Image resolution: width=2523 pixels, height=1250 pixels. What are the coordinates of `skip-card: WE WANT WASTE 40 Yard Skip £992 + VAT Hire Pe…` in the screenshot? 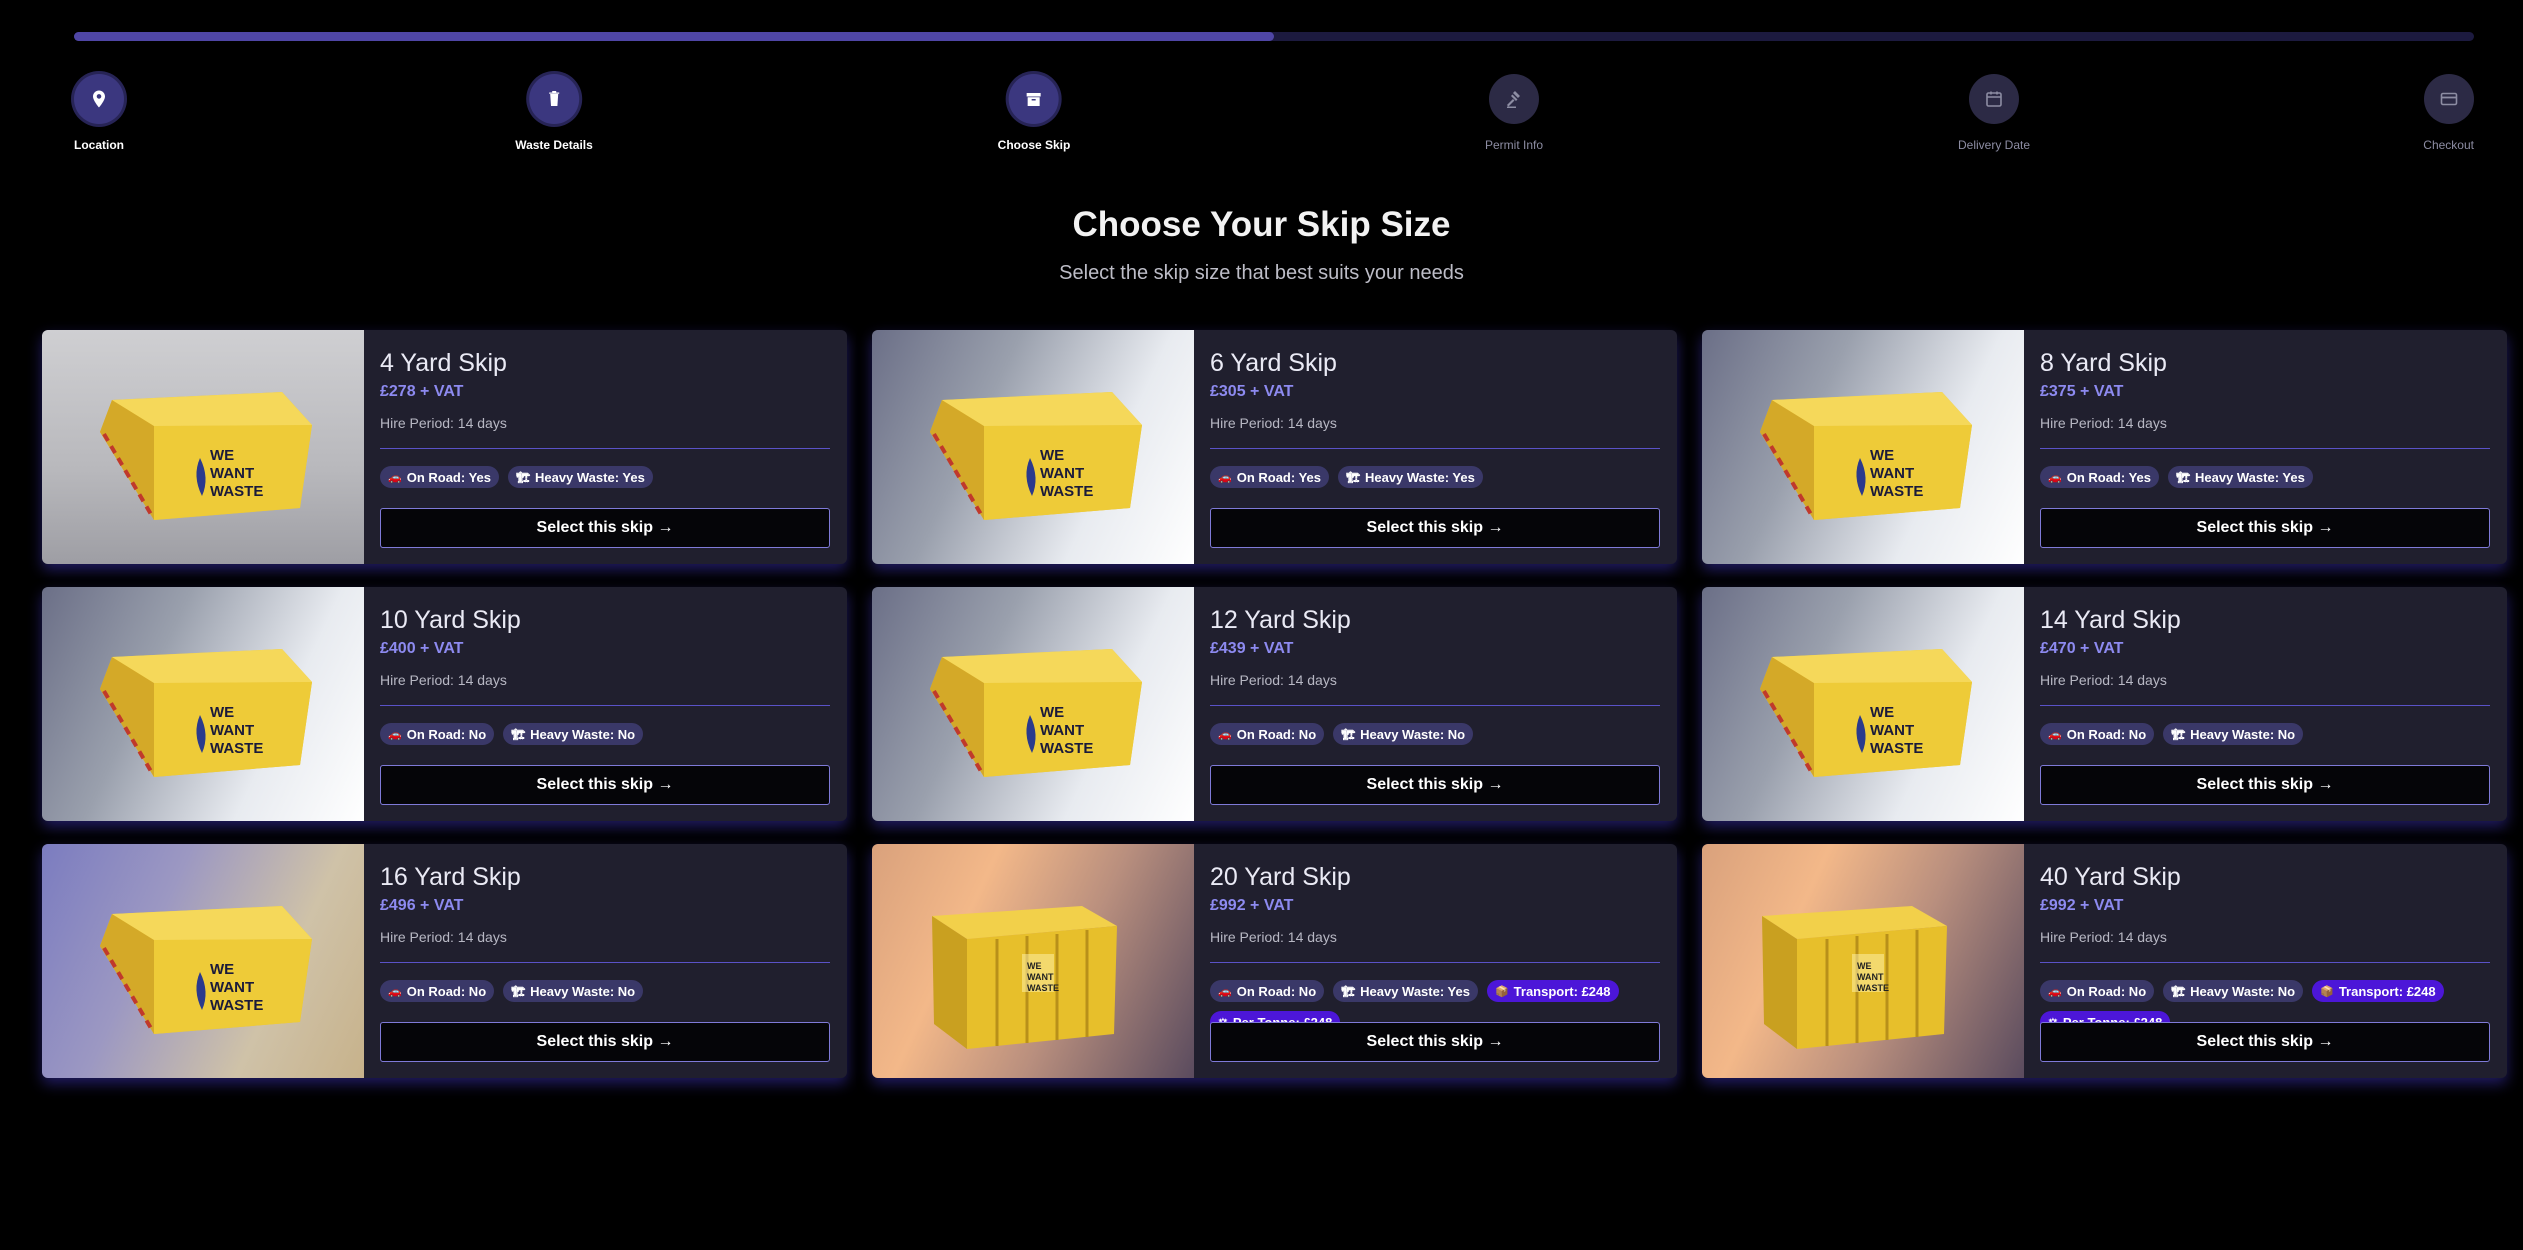 It's located at (2104, 961).